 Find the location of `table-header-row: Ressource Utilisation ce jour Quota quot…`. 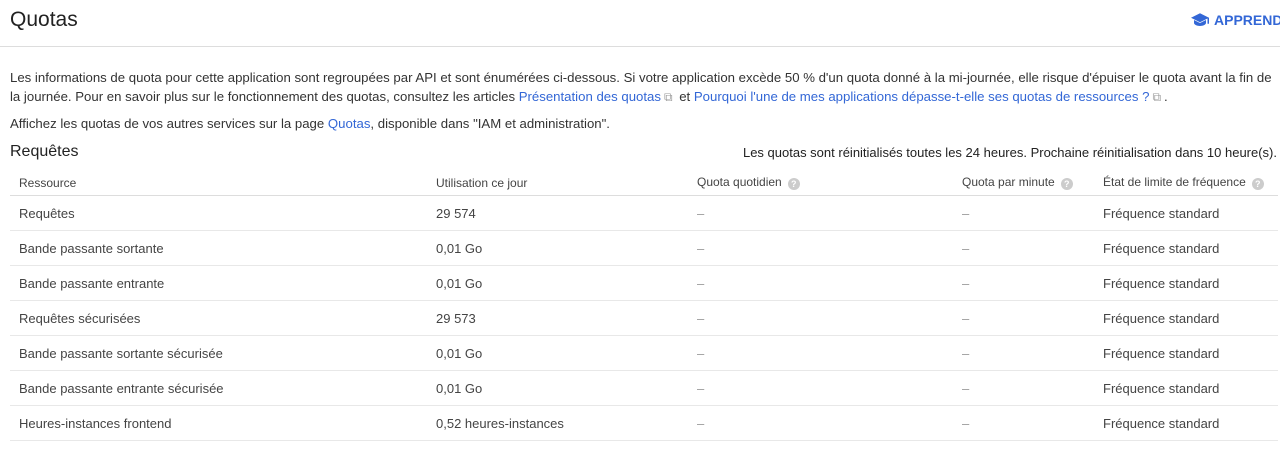

table-header-row: Ressource Utilisation ce jour Quota quot… is located at coordinates (644, 183).